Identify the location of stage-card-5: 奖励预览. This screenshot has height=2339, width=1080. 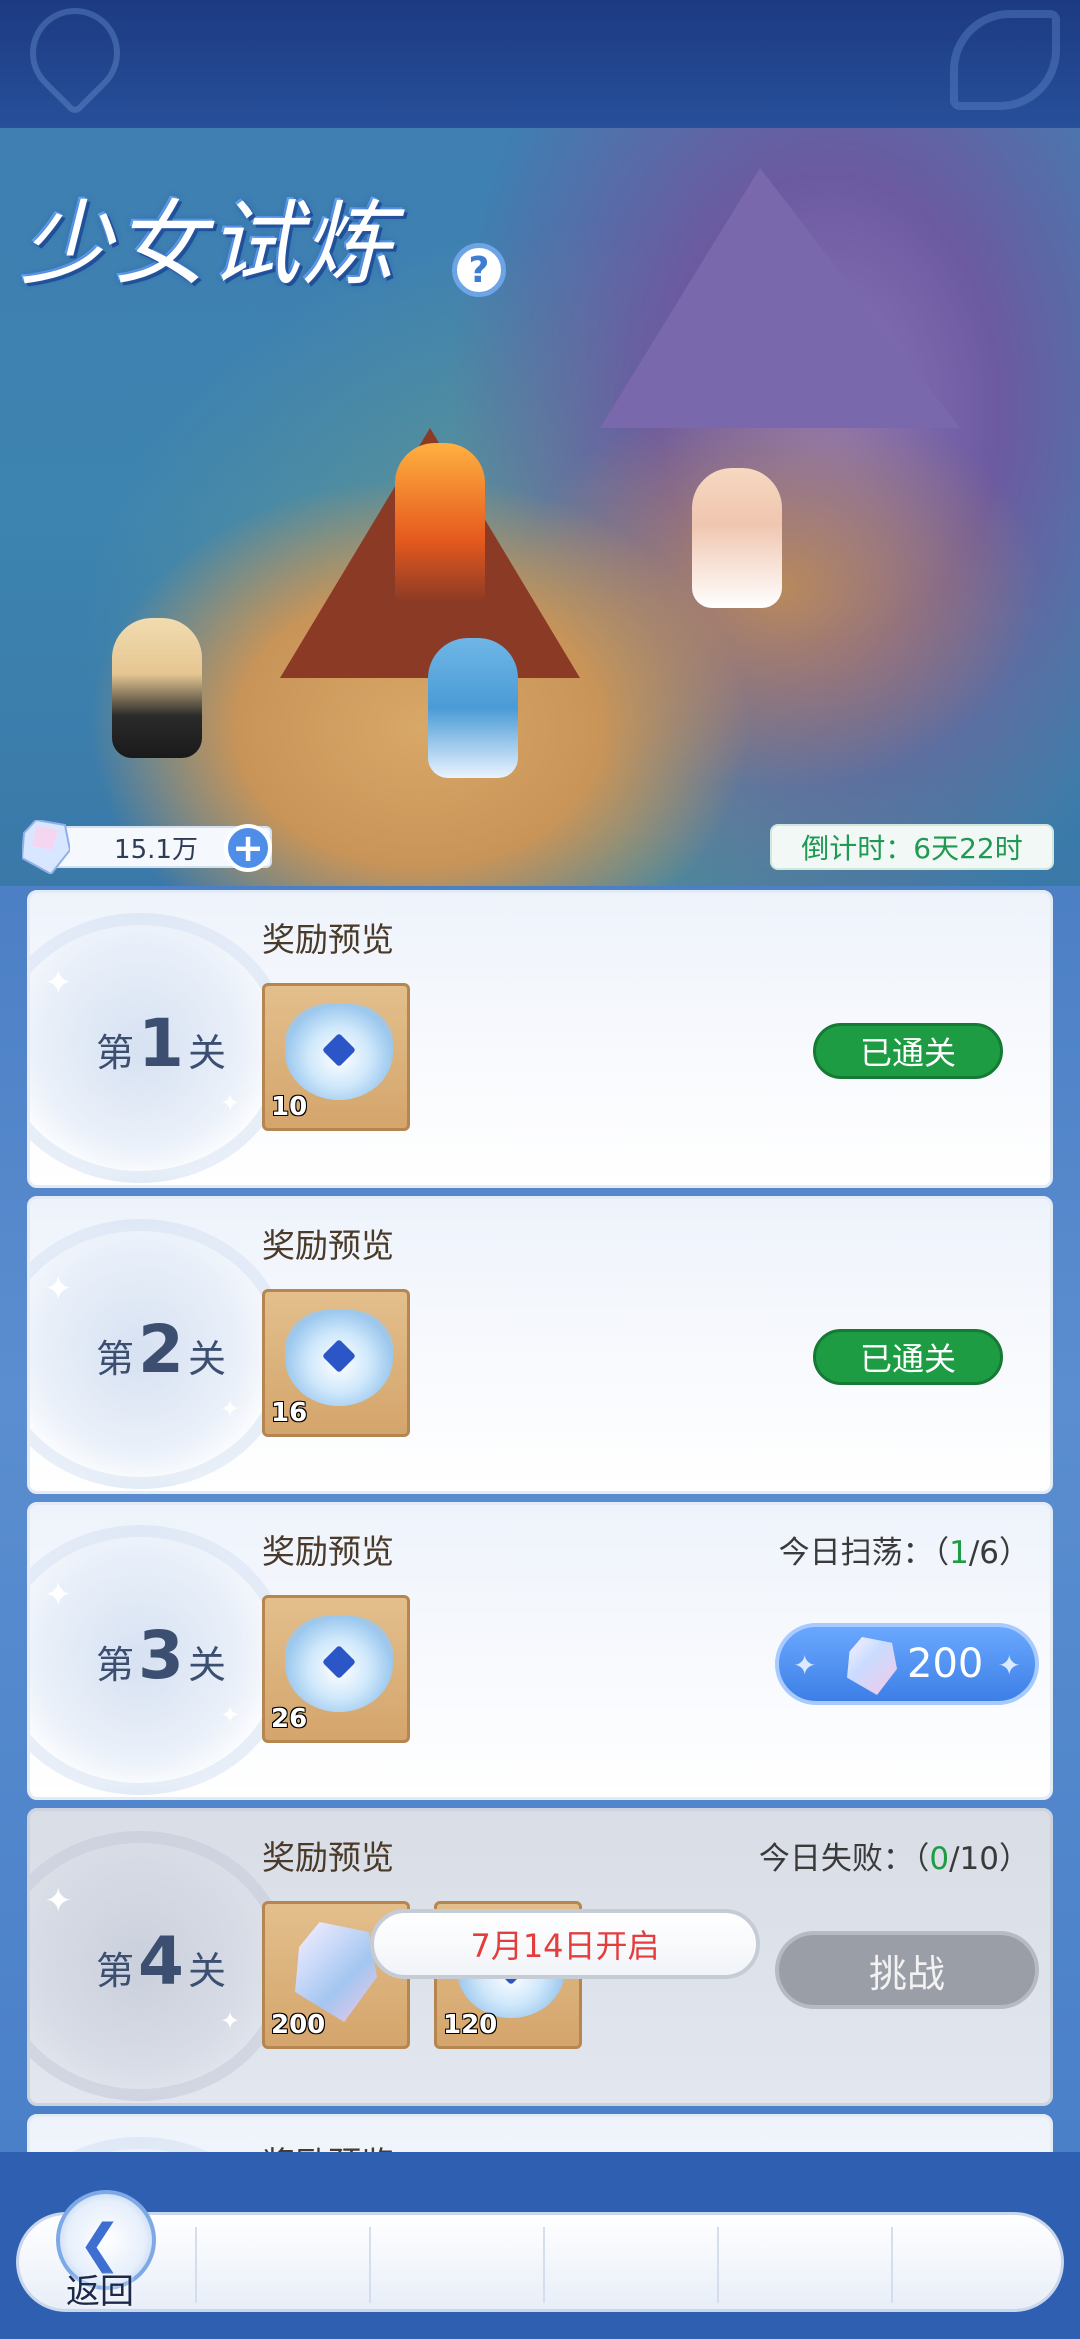
(540, 2133).